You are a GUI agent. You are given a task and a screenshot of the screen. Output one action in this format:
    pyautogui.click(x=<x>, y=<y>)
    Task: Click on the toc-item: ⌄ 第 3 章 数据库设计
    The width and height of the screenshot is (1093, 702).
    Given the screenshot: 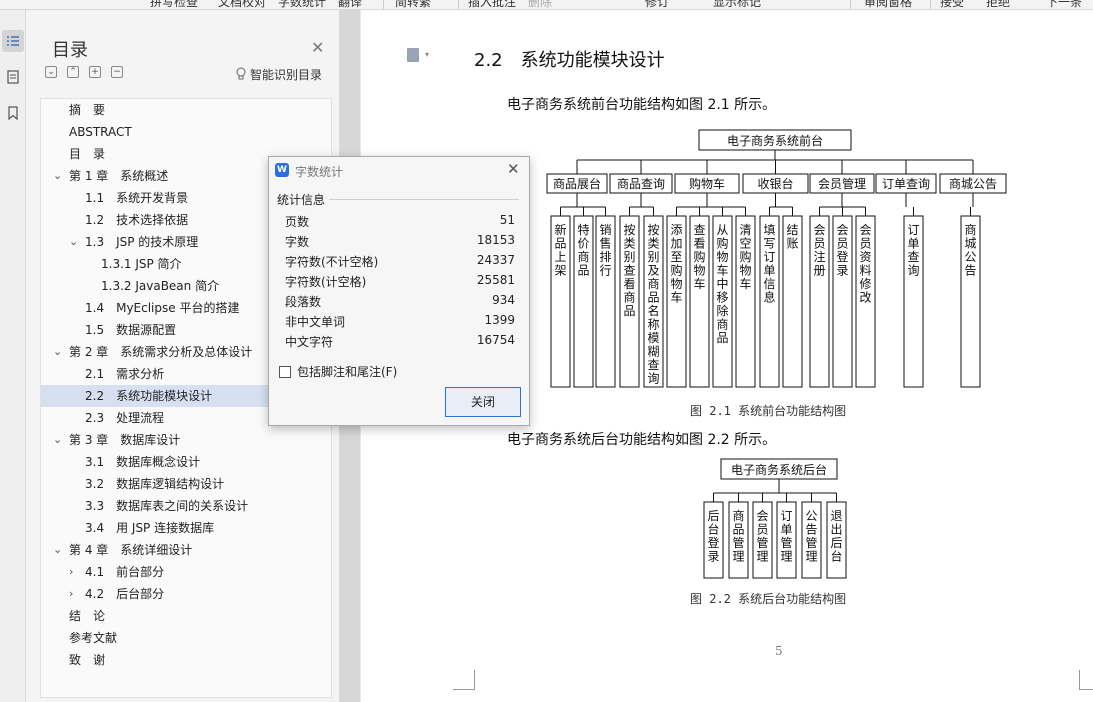 What is the action you would take?
    pyautogui.click(x=186, y=440)
    